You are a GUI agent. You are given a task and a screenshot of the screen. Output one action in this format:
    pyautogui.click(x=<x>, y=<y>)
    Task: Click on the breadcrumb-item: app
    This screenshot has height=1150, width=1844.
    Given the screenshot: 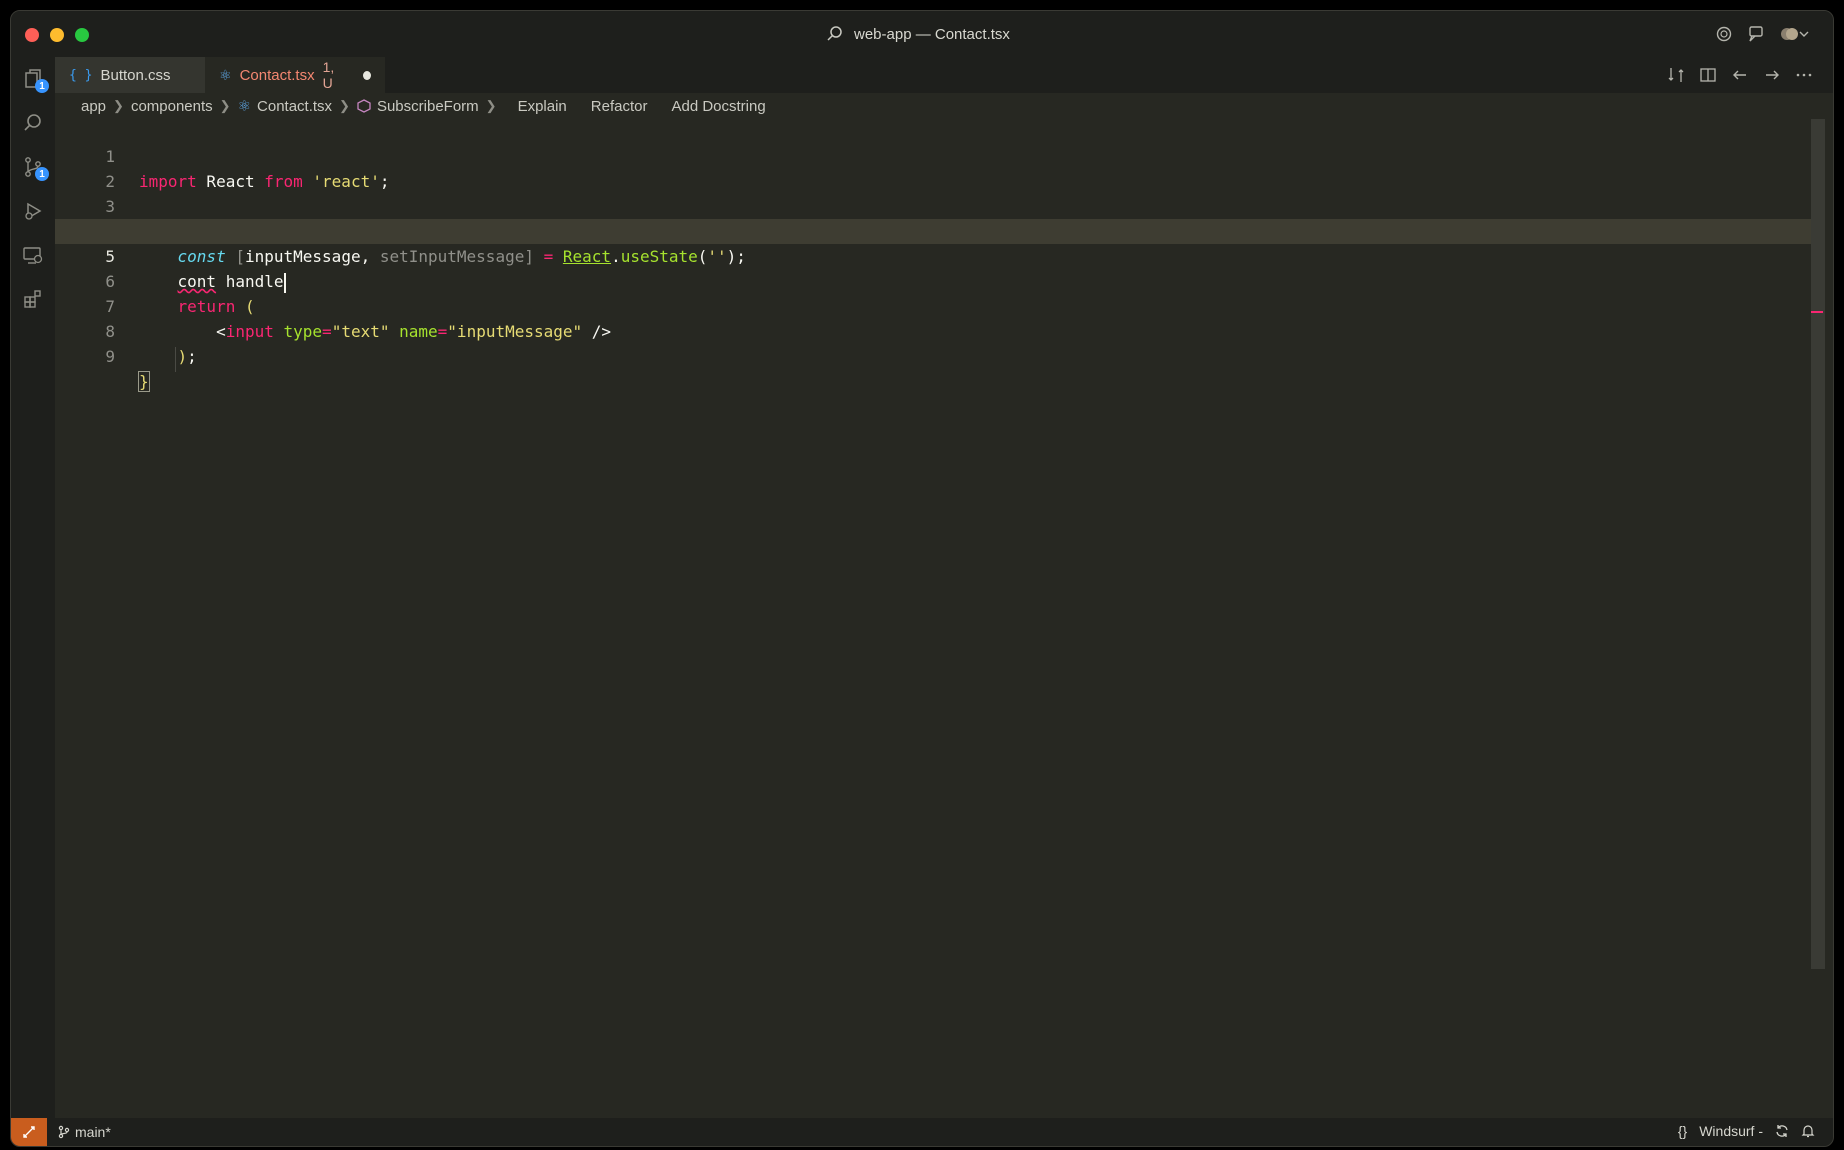 What is the action you would take?
    pyautogui.click(x=93, y=106)
    